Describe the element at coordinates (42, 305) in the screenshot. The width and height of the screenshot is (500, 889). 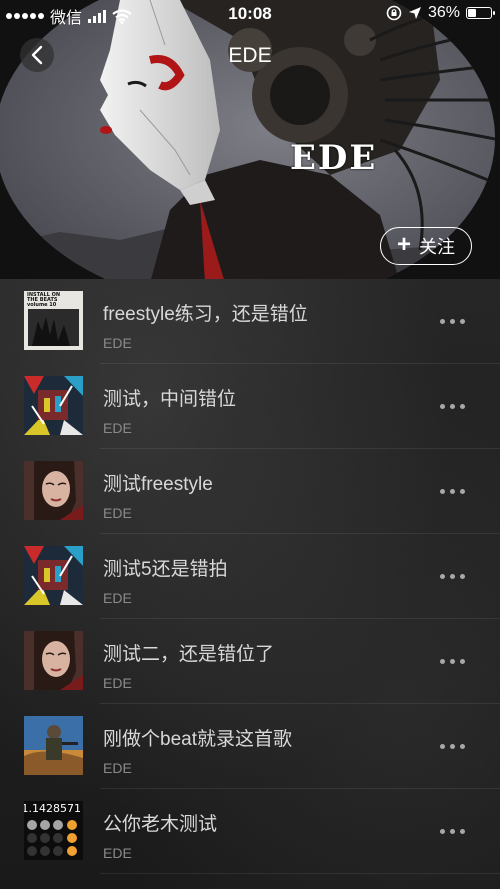
I see `cover-text-line: volume 10` at that location.